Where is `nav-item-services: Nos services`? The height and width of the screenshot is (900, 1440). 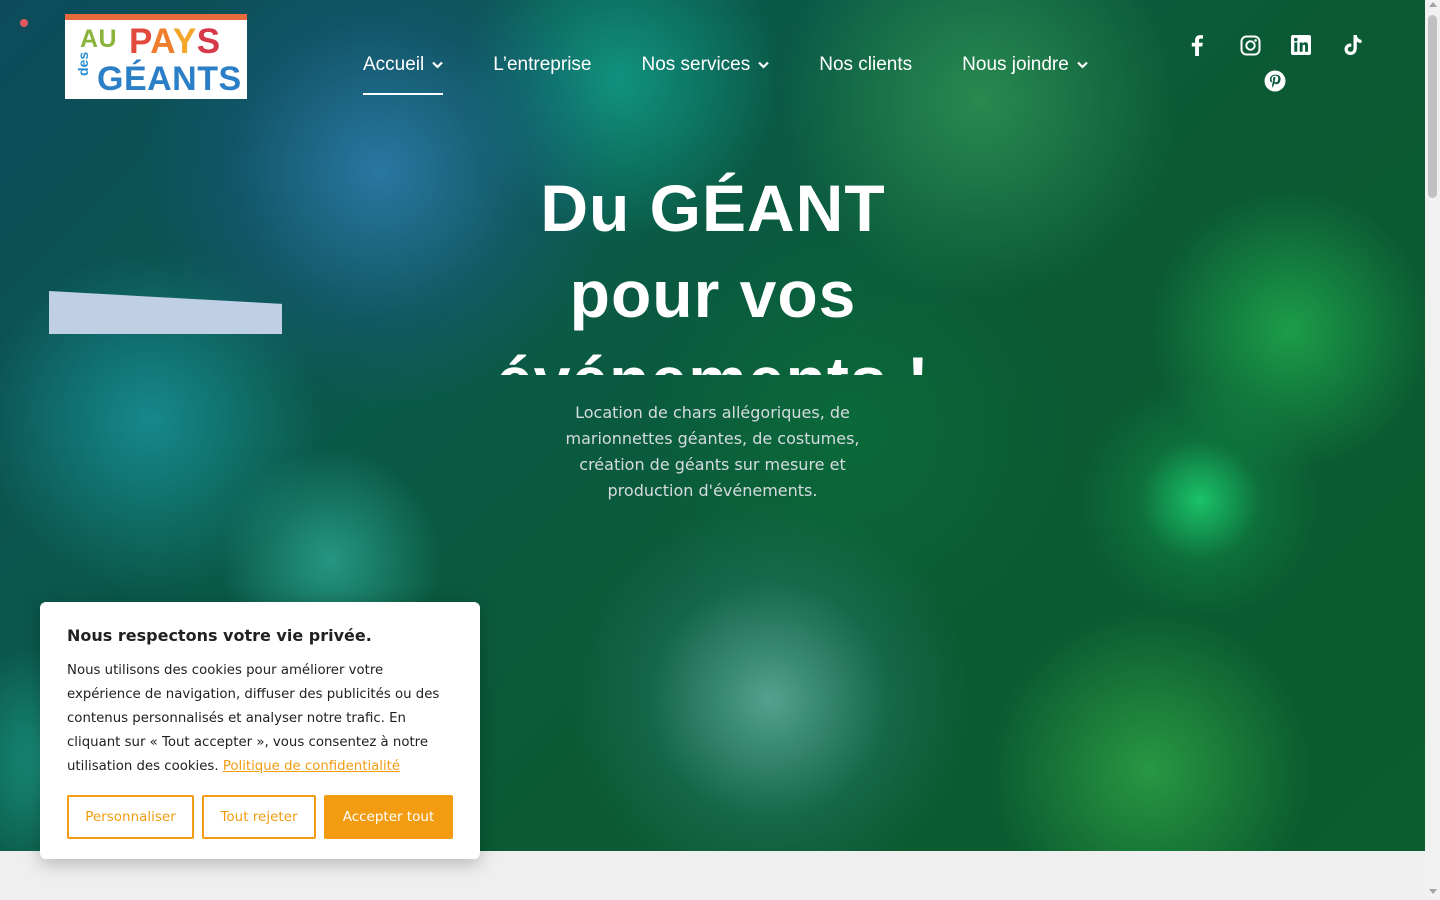 nav-item-services: Nos services is located at coordinates (705, 65).